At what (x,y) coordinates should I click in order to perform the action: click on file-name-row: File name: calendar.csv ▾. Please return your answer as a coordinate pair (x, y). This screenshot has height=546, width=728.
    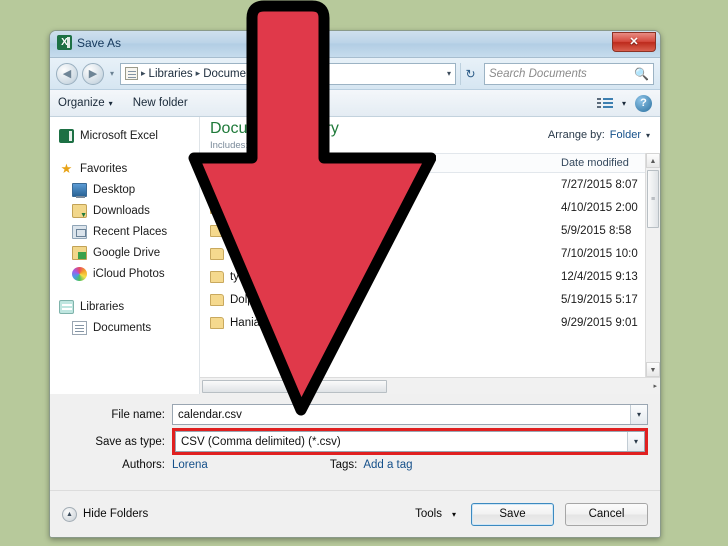
    Looking at the image, I should click on (355, 414).